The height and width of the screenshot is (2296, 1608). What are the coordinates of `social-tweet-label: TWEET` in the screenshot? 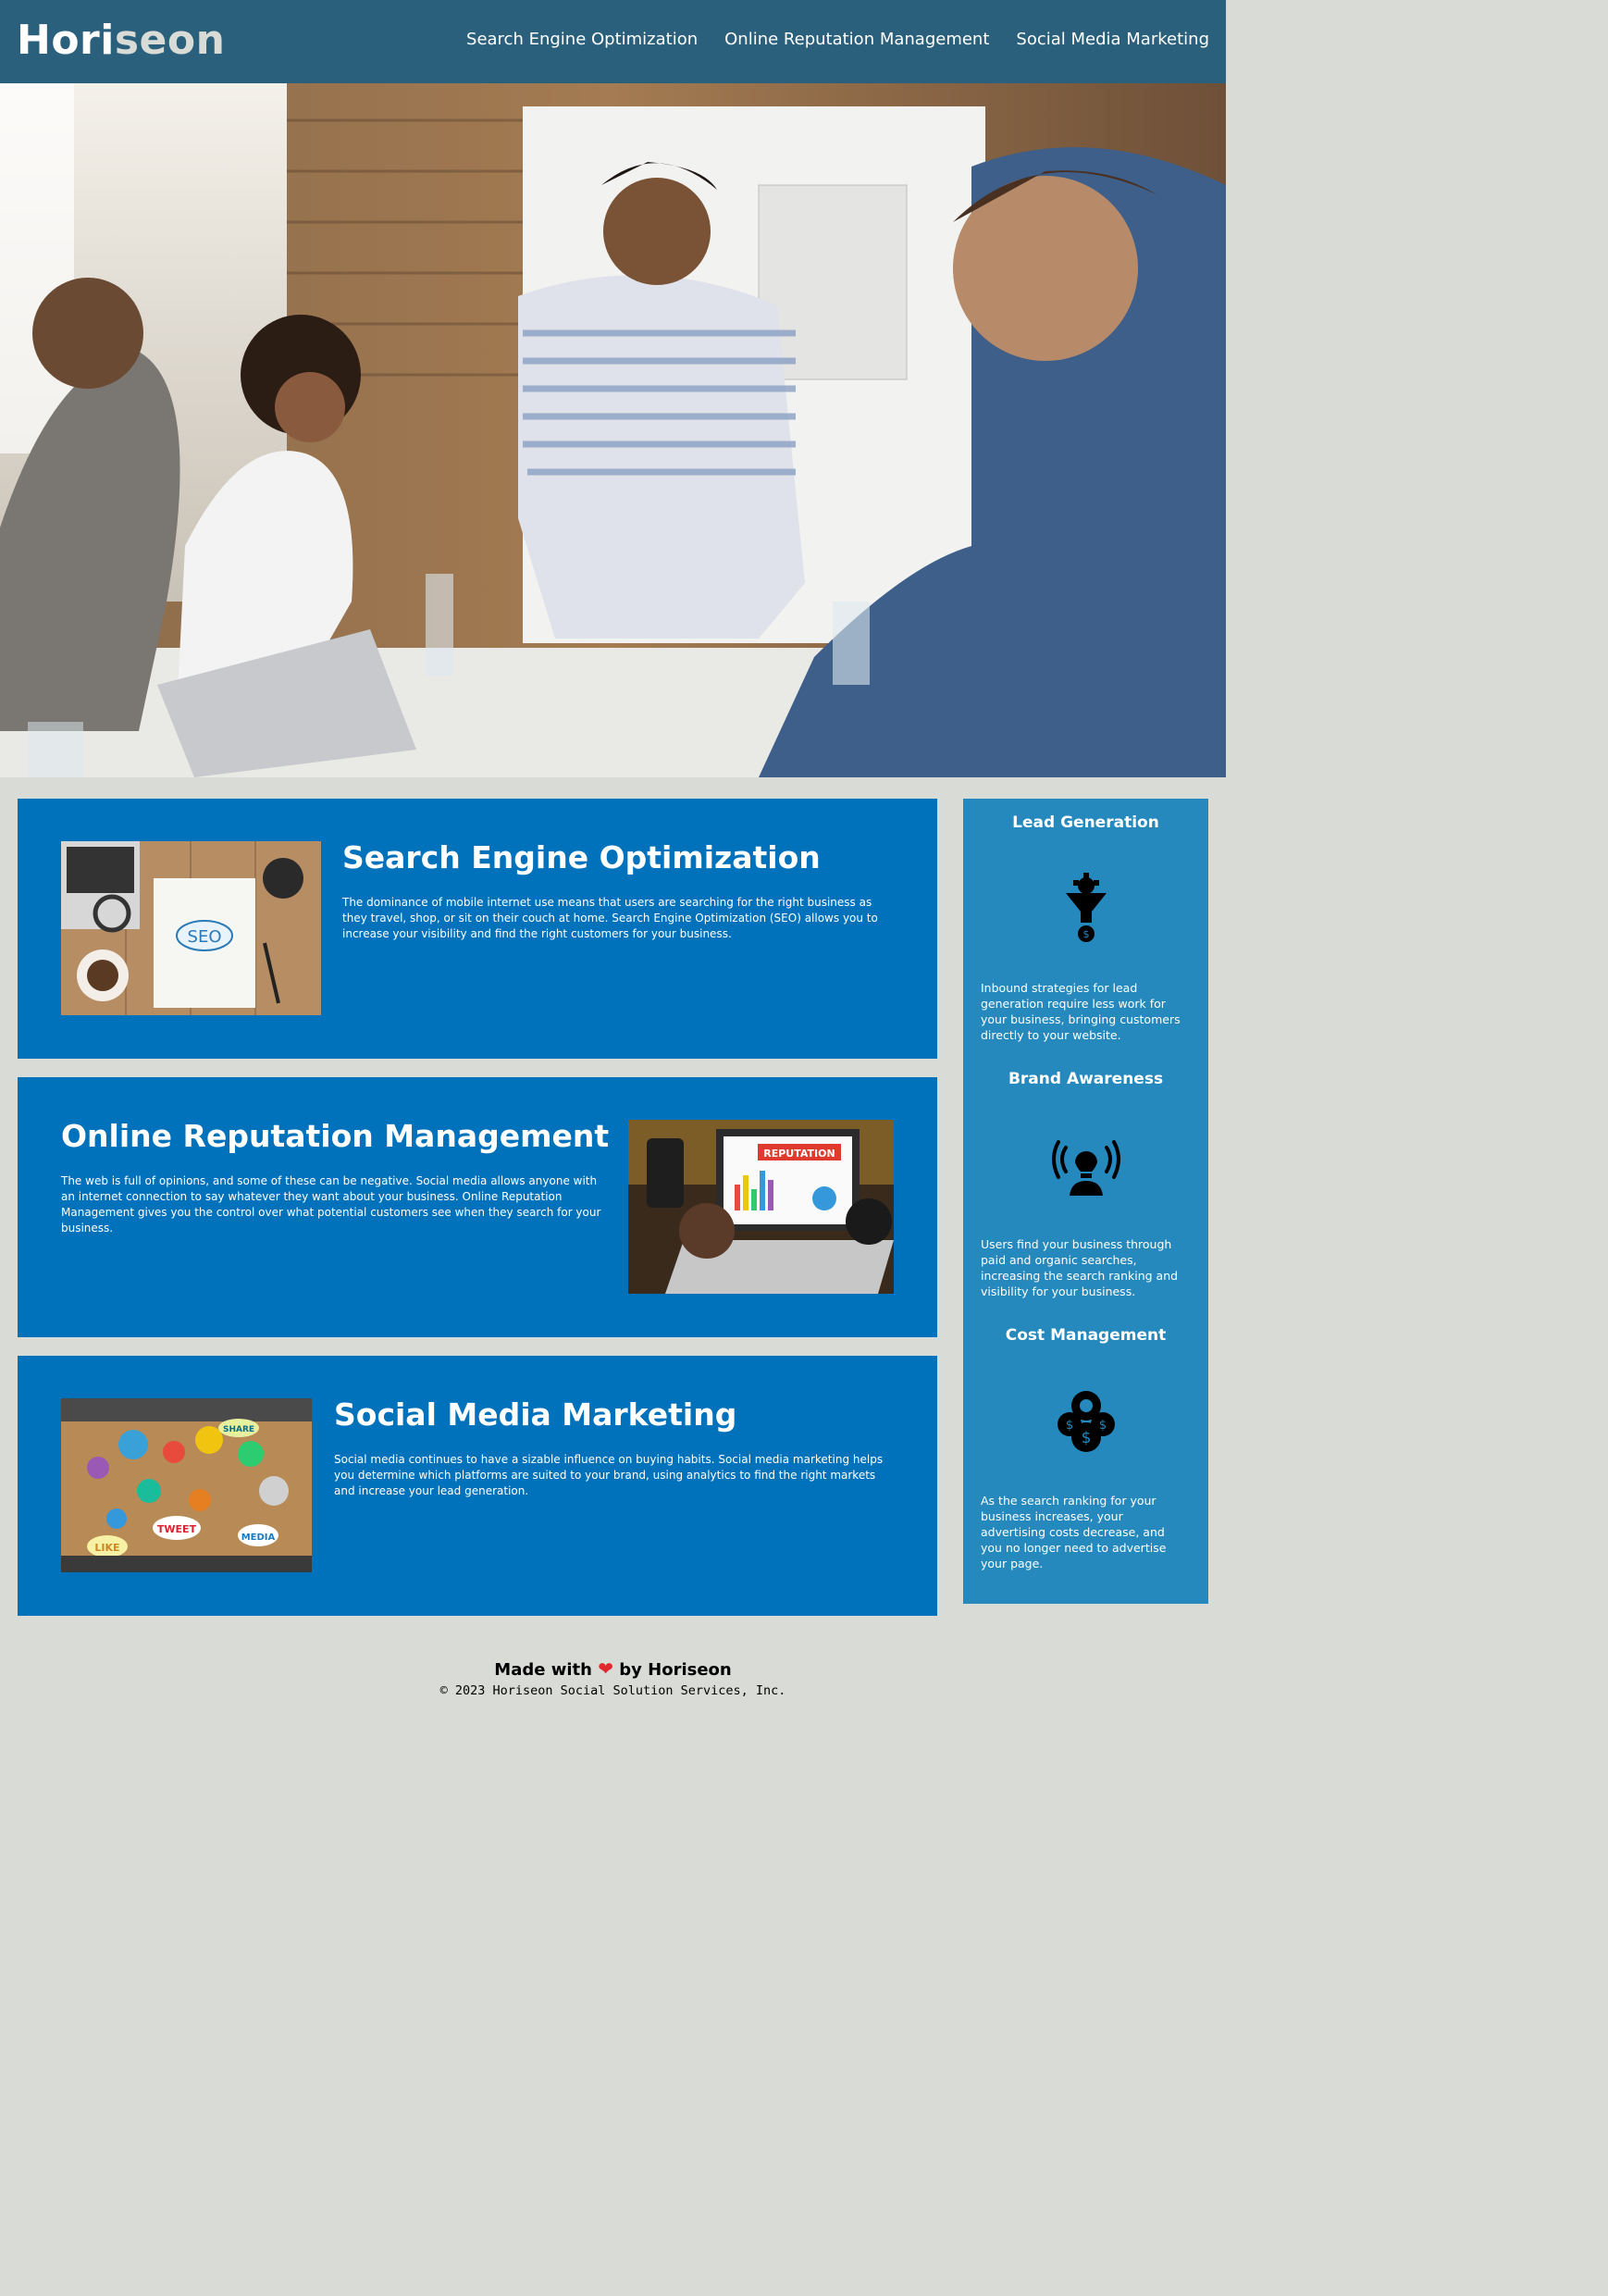 It's located at (177, 1529).